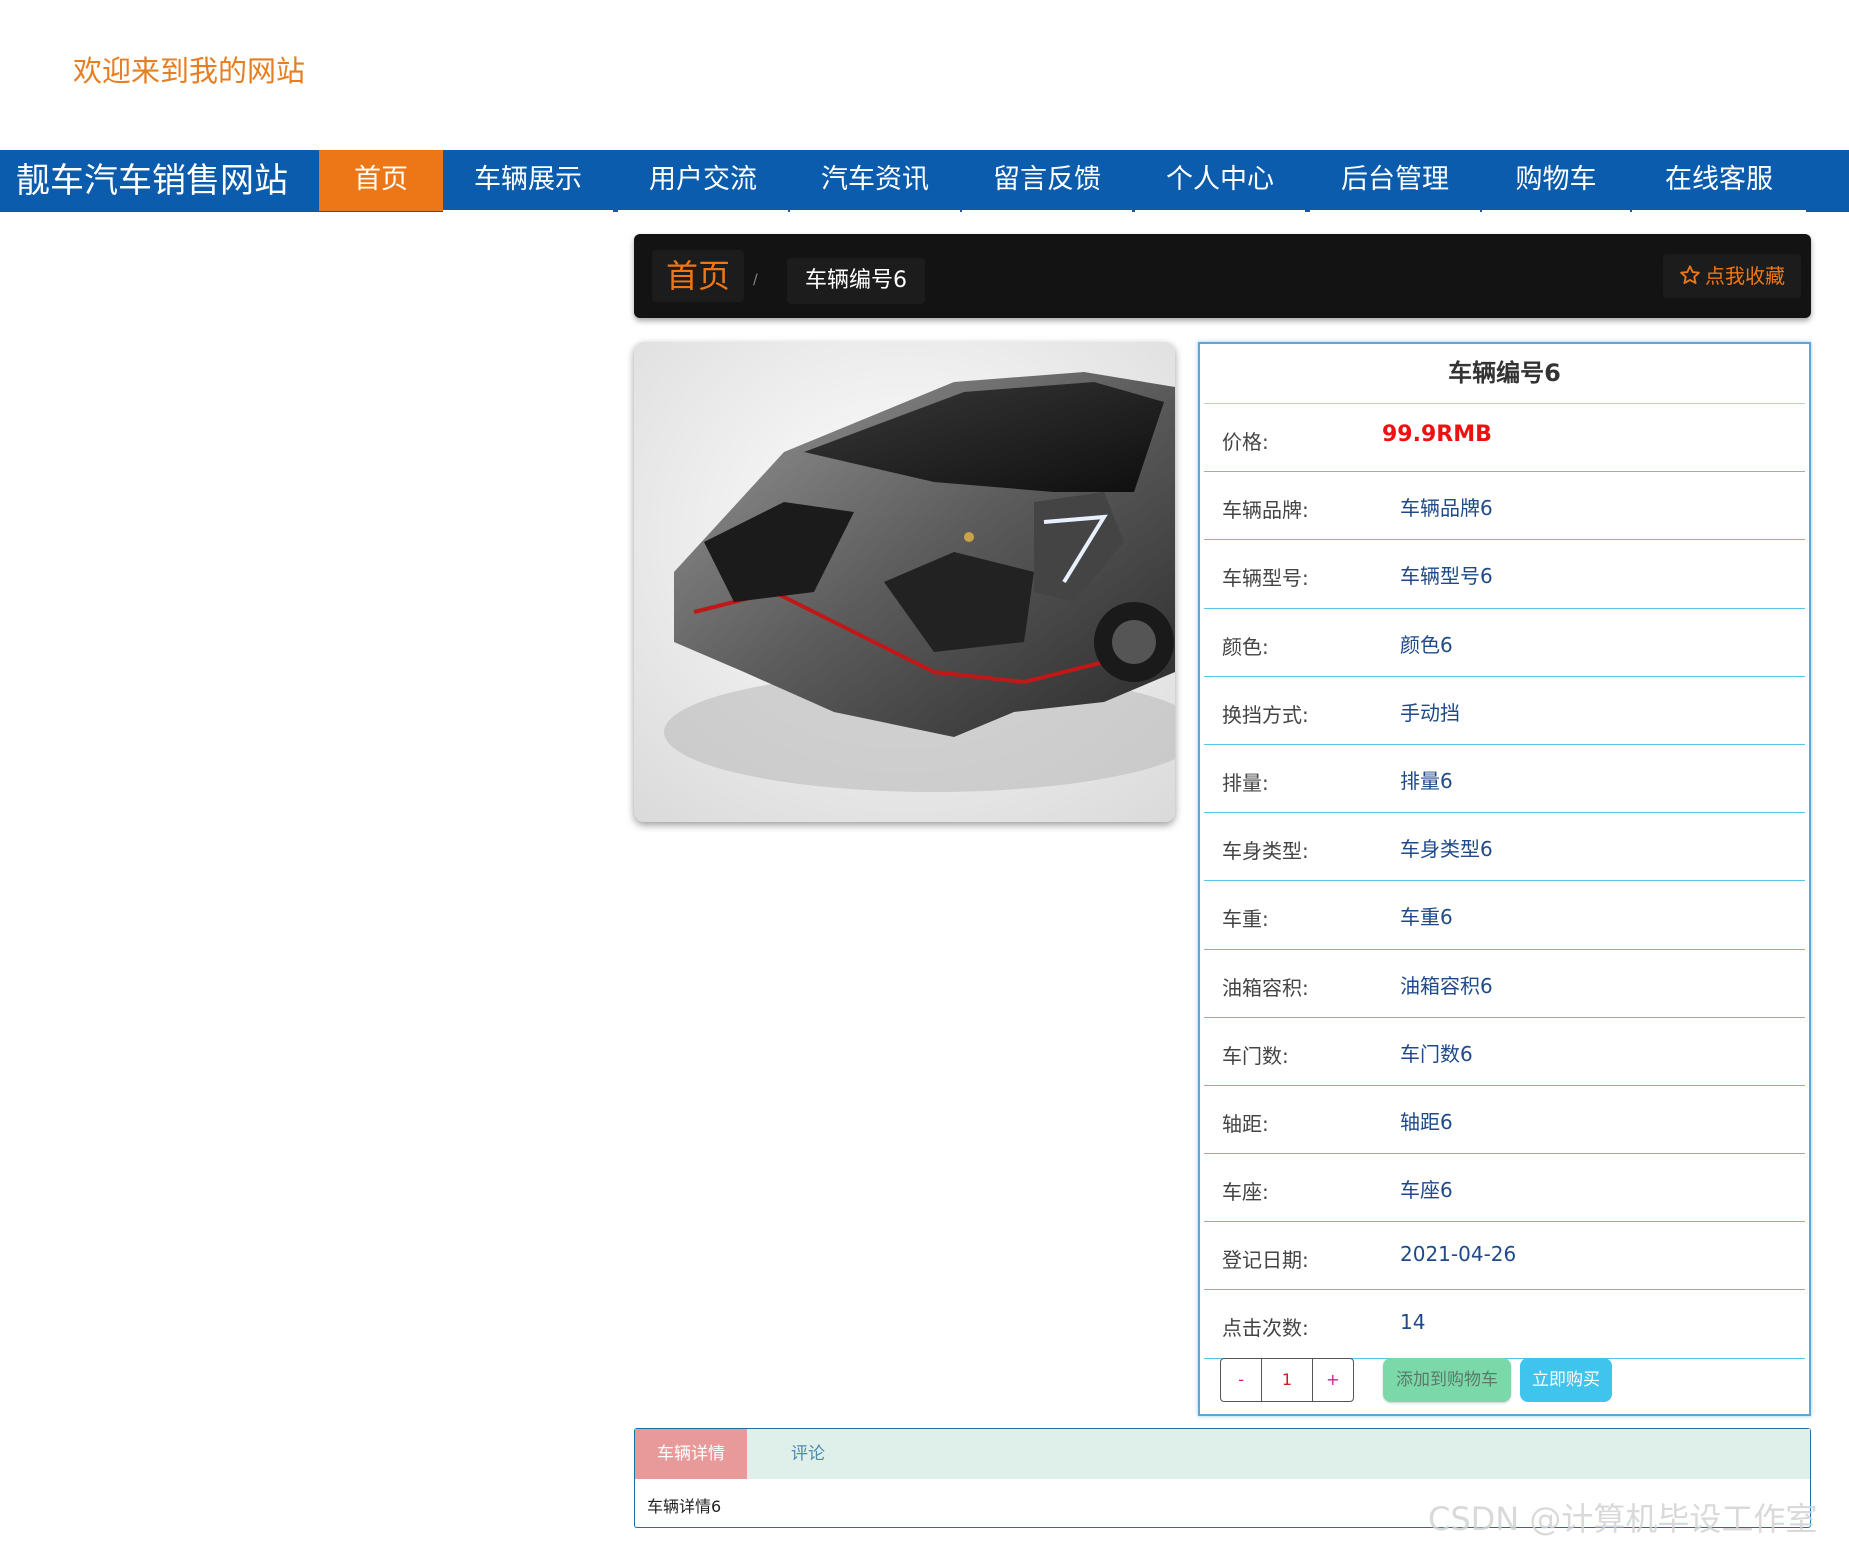 Image resolution: width=1849 pixels, height=1548 pixels. I want to click on info-label: 登记日期:, so click(1265, 1260).